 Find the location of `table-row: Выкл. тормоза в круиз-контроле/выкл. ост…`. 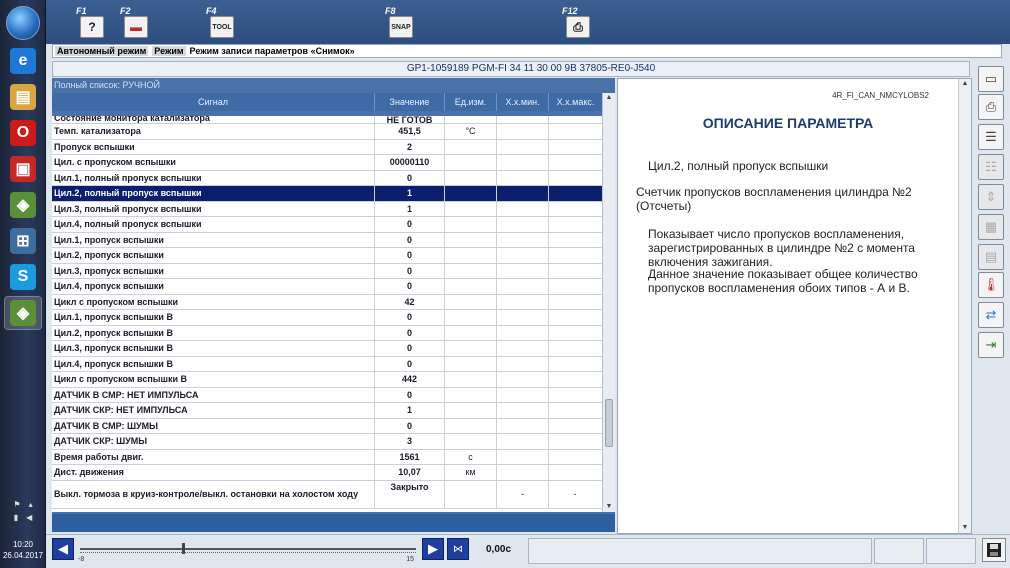

table-row: Выкл. тормоза в круиз-контроле/выкл. ост… is located at coordinates (327, 494).